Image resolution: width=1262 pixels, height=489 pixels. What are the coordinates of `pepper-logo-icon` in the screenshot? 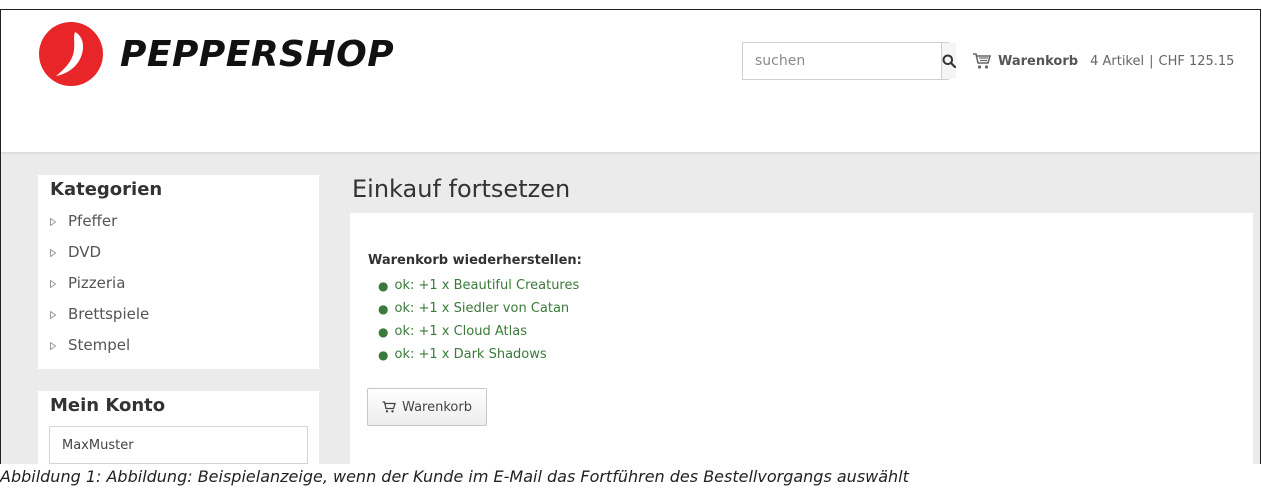 It's located at (71, 54).